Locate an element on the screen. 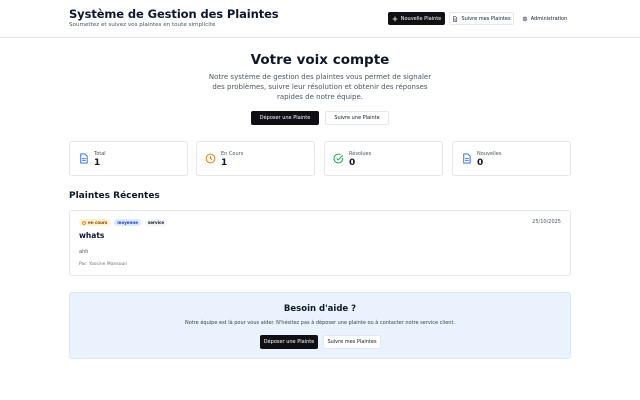  admin-button: Administration is located at coordinates (544, 18).